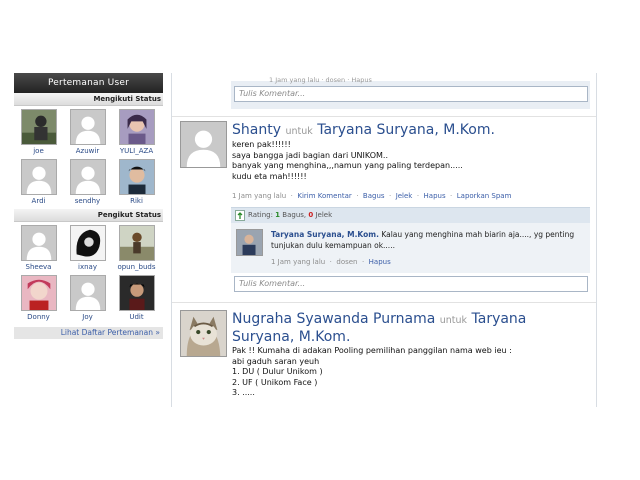 This screenshot has height=480, width=640. Describe the element at coordinates (325, 234) in the screenshot. I see `reply-author-link: Taryana Suryana, M.Kom.` at that location.